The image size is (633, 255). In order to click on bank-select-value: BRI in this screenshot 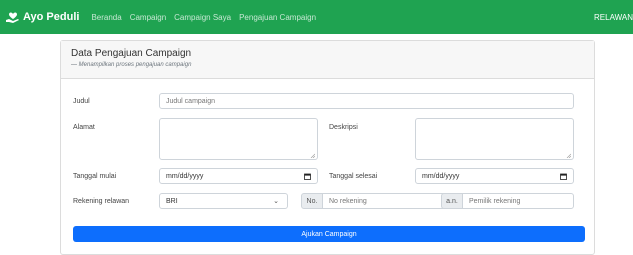, I will do `click(172, 201)`.